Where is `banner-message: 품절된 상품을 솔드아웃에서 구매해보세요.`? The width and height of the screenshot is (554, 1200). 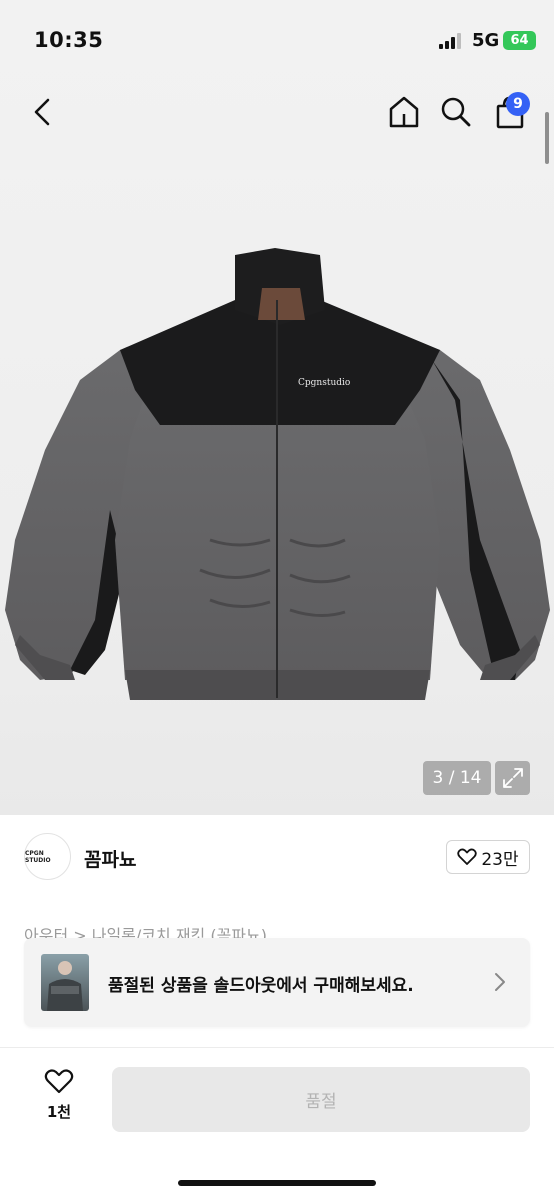
banner-message: 품절된 상품을 솔드아웃에서 구매해보세요. is located at coordinates (261, 986).